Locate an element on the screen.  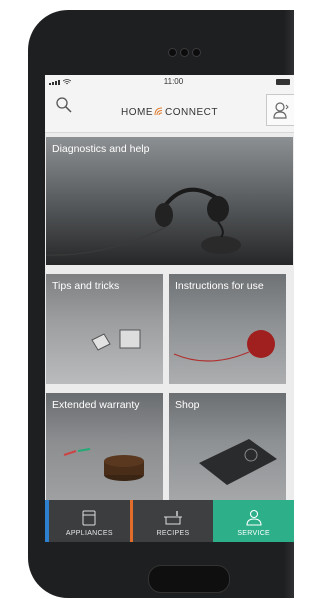
tab-service: SERVICE is located at coordinates (253, 521).